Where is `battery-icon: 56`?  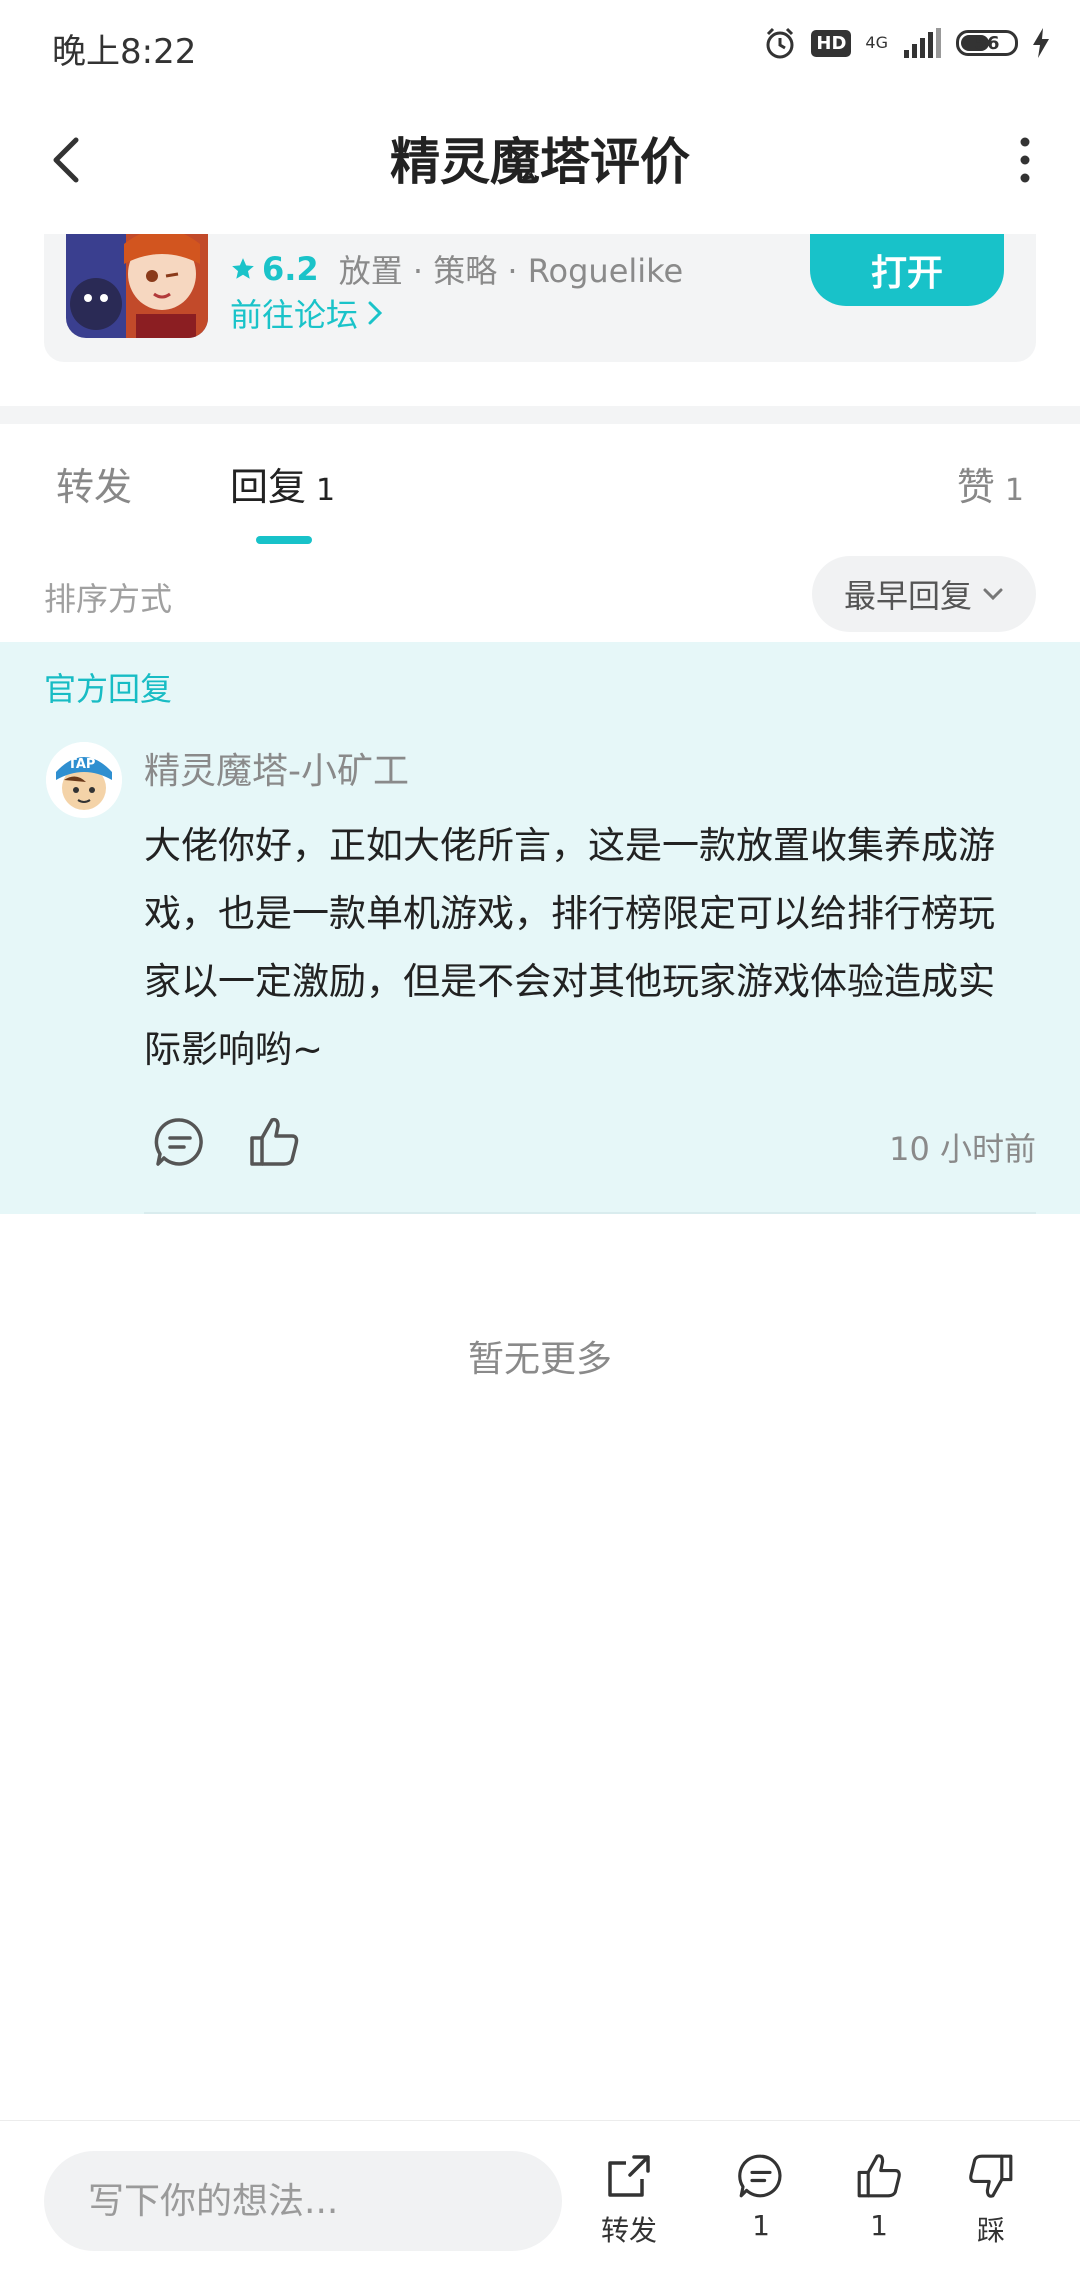
battery-icon: 56 is located at coordinates (987, 43).